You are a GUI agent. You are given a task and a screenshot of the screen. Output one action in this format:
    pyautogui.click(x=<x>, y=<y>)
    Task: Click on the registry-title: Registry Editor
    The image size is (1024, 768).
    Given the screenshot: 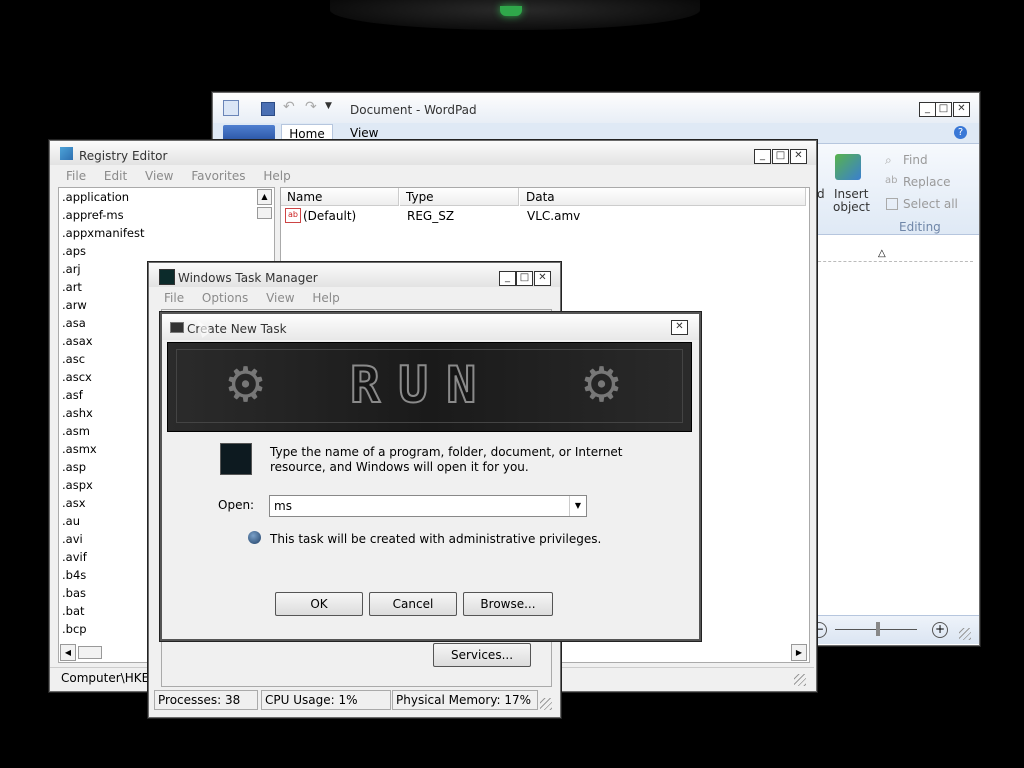 What is the action you would take?
    pyautogui.click(x=123, y=156)
    